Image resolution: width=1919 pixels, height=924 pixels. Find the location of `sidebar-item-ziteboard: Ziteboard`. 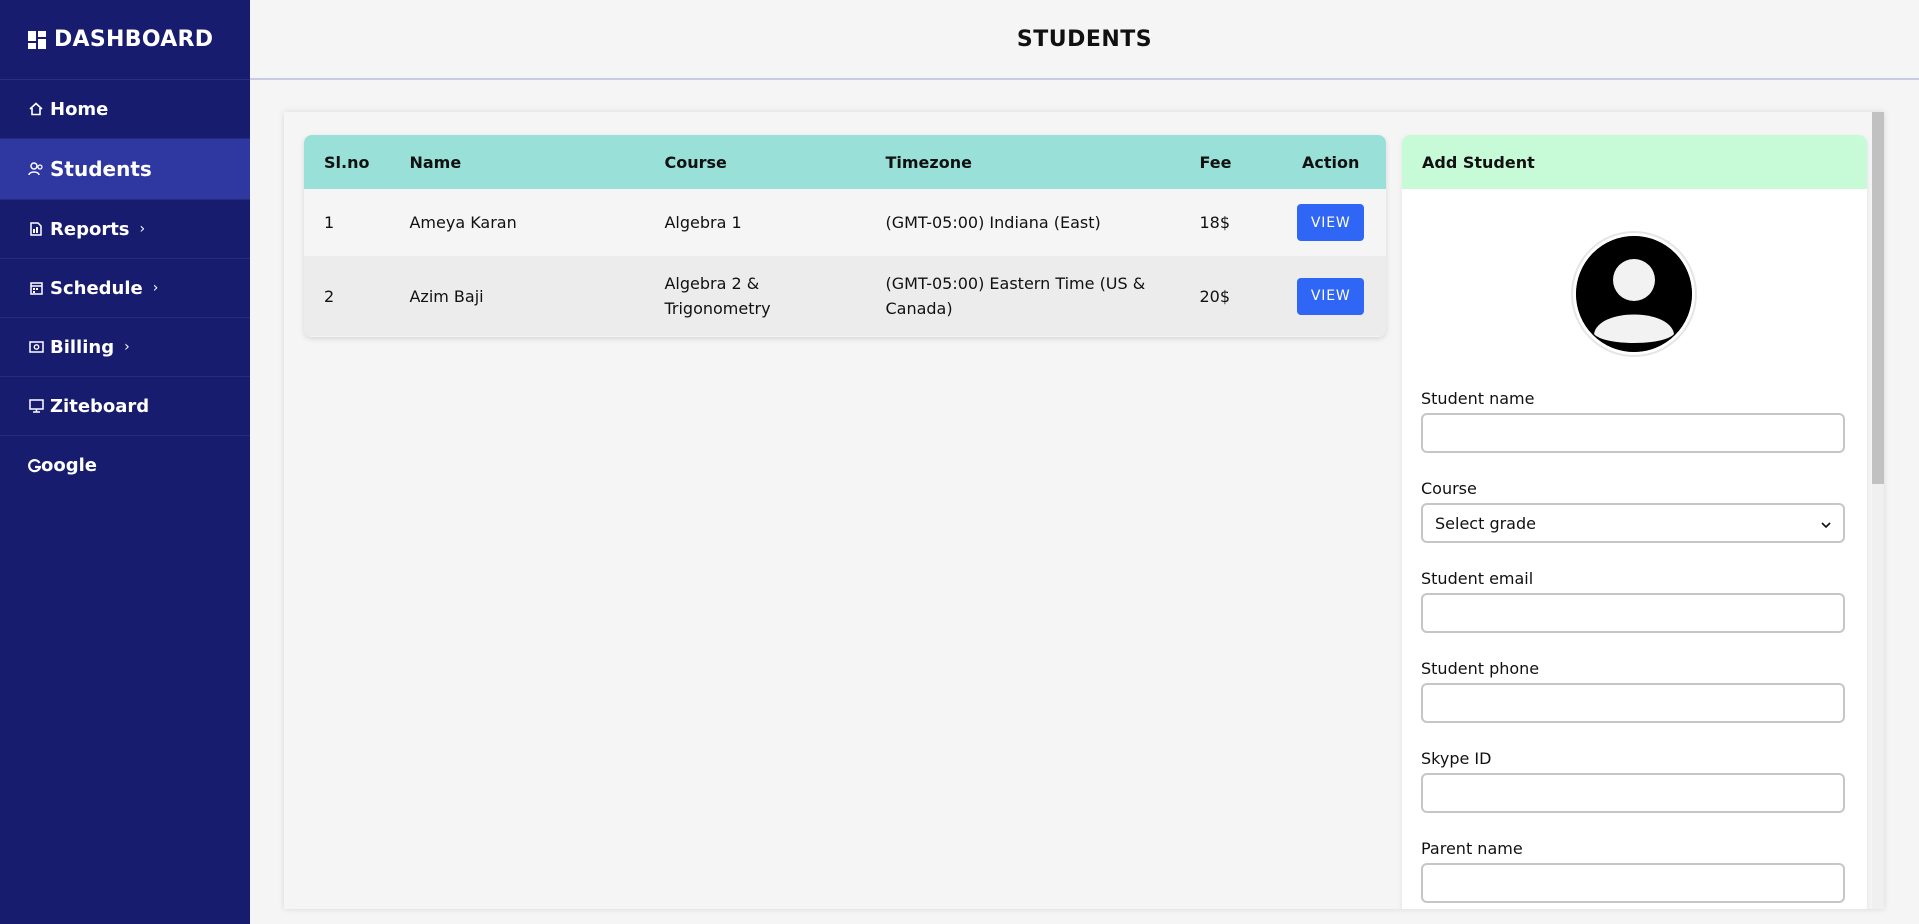

sidebar-item-ziteboard: Ziteboard is located at coordinates (125, 406).